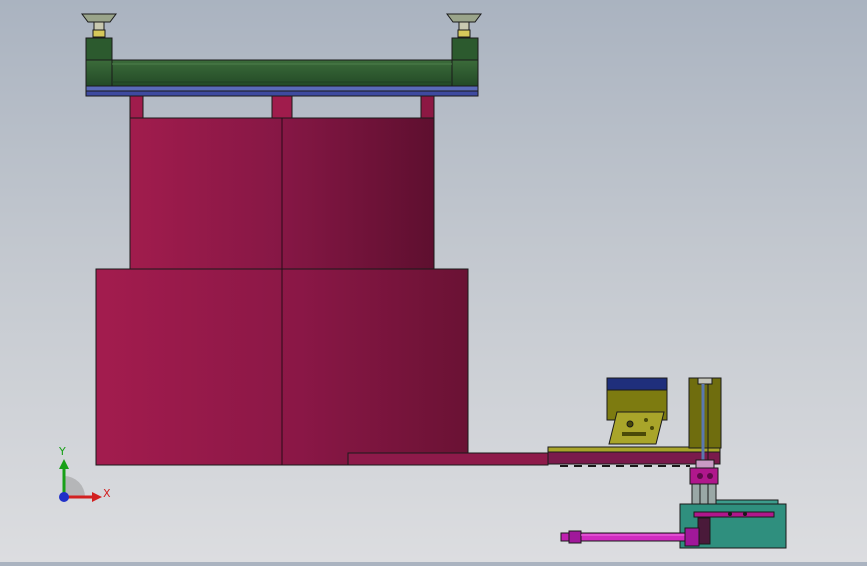  I want to click on beam-base-strip, so click(282, 93).